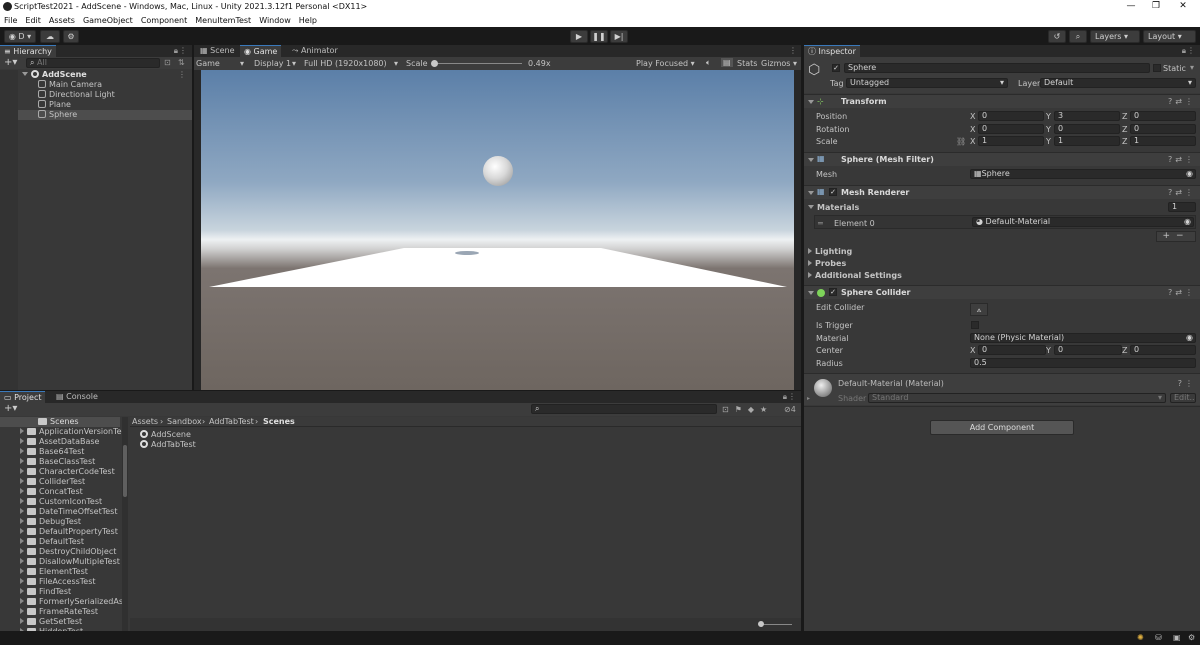 Image resolution: width=1200 pixels, height=645 pixels. I want to click on folder-item: Base64Test, so click(52, 451).